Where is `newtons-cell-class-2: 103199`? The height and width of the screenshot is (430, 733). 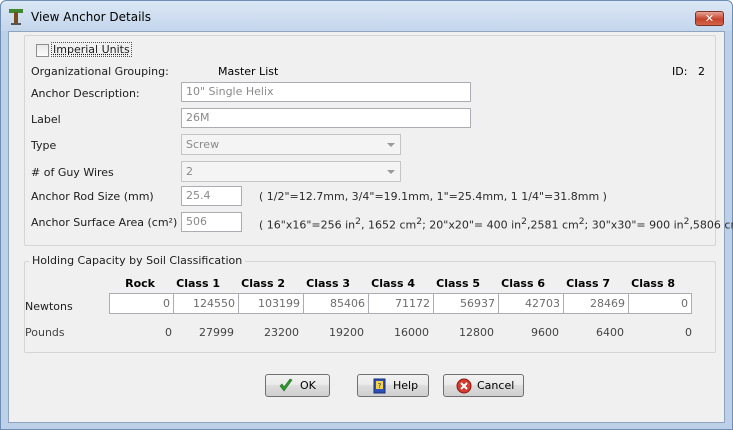 newtons-cell-class-2: 103199 is located at coordinates (271, 303).